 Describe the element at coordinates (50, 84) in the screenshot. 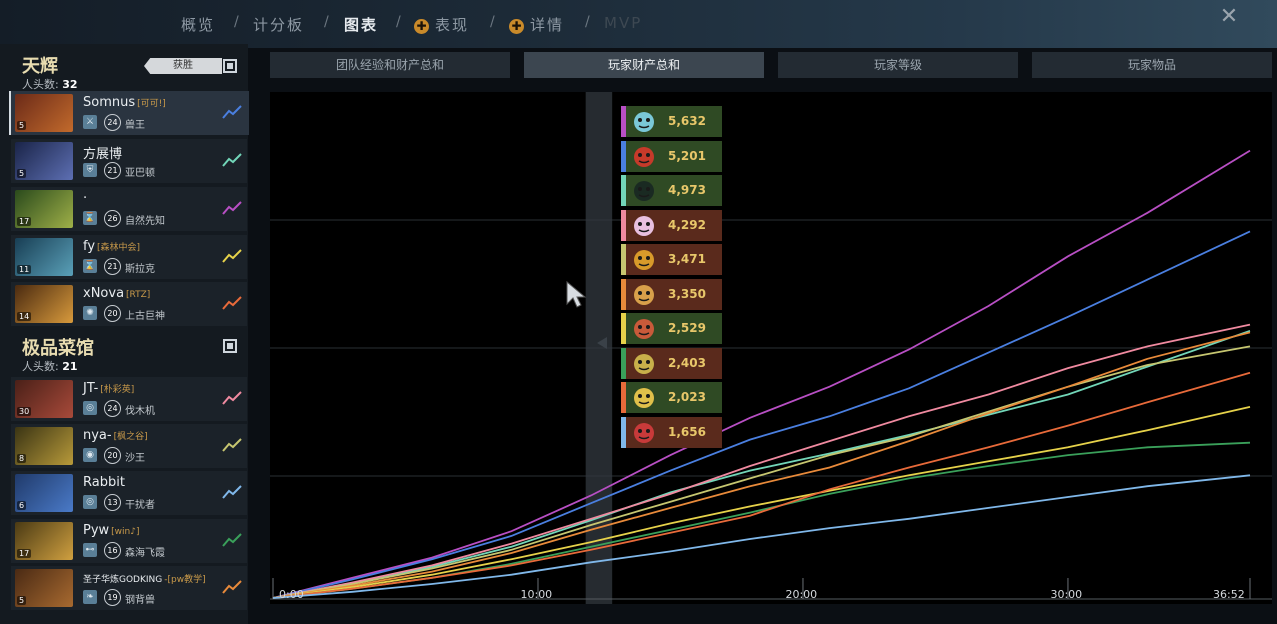

I see `team-kills-radiant: 人头数: 32` at that location.